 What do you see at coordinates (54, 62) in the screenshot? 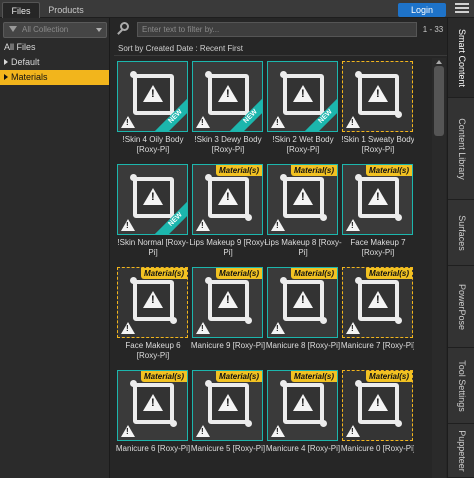
I see `tree-item-default: Default` at bounding box center [54, 62].